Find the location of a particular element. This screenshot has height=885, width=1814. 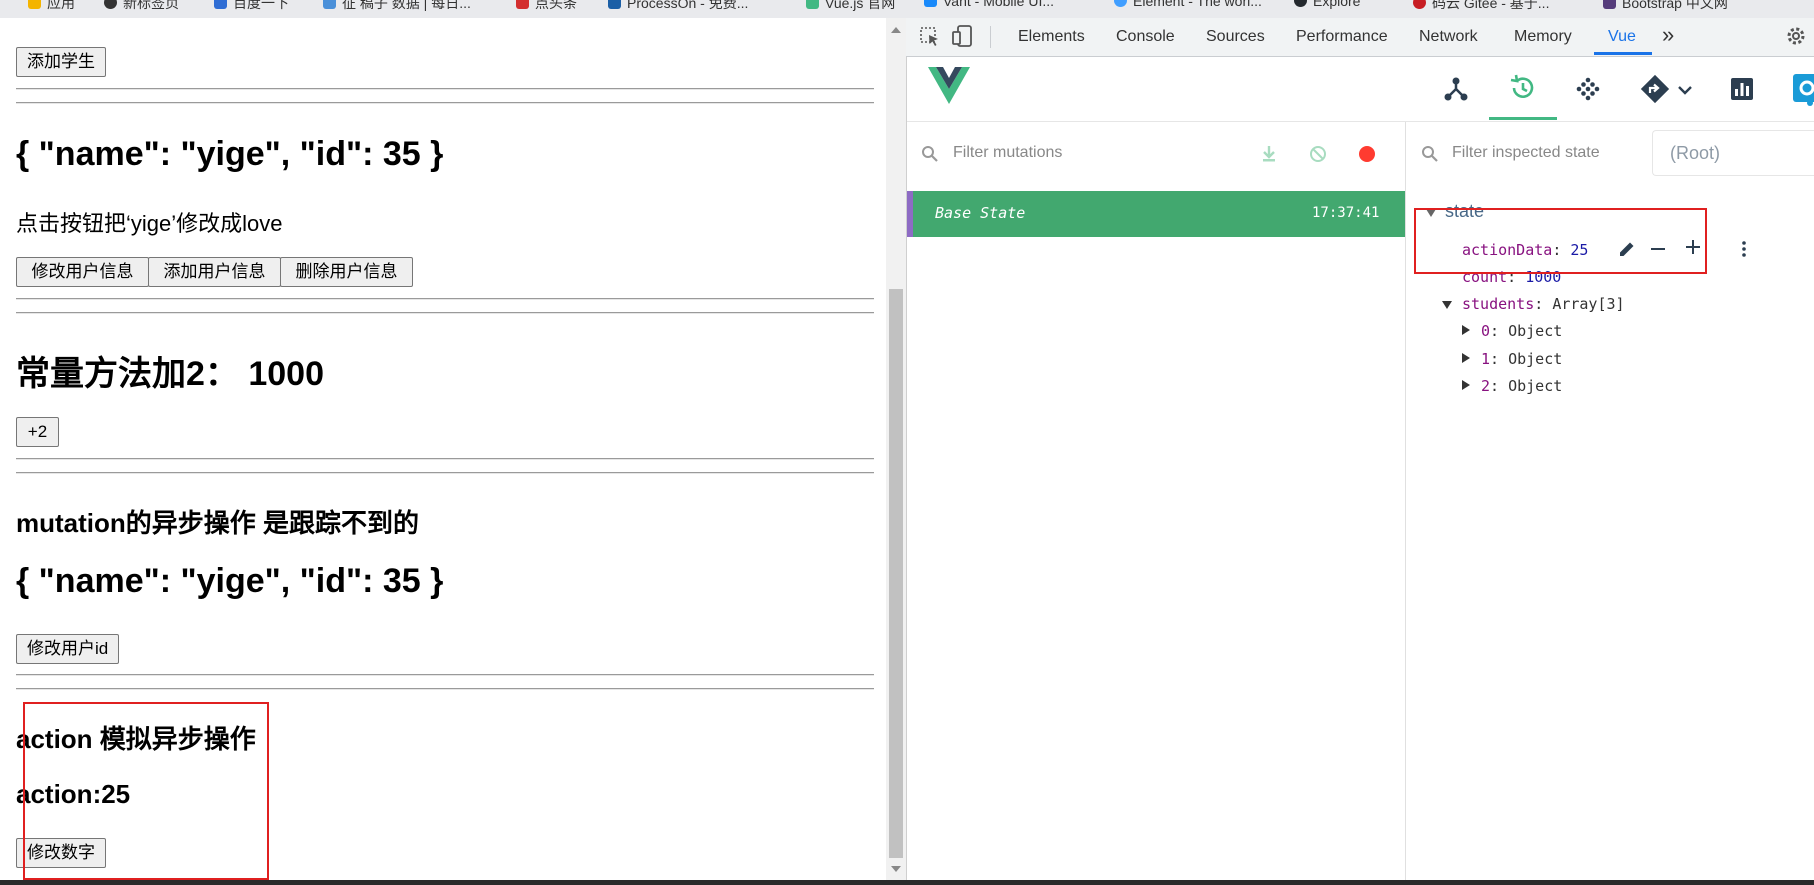

scrollbar-thumb is located at coordinates (896, 573).